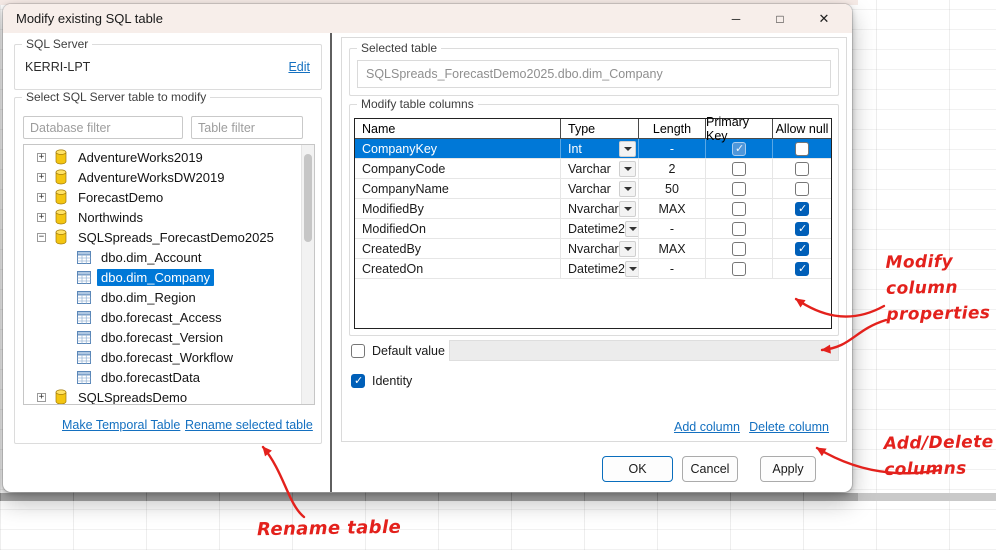 The image size is (996, 550). I want to click on tree-item-label: SQLSpreadsDemo, so click(132, 397).